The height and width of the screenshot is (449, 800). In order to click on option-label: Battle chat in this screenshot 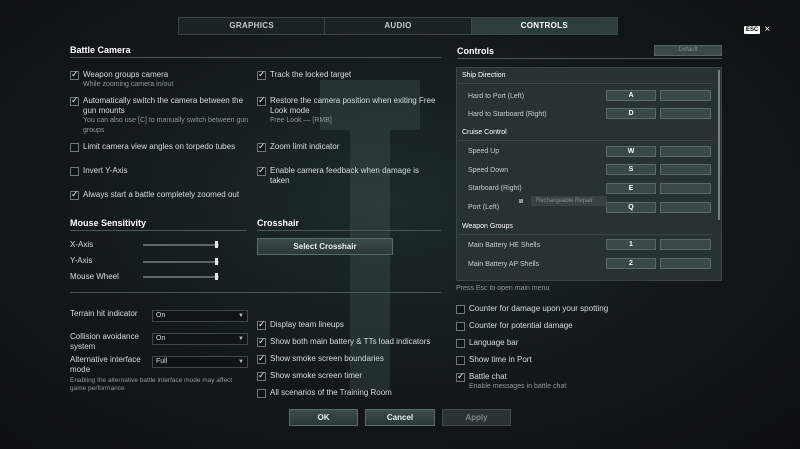, I will do `click(488, 376)`.